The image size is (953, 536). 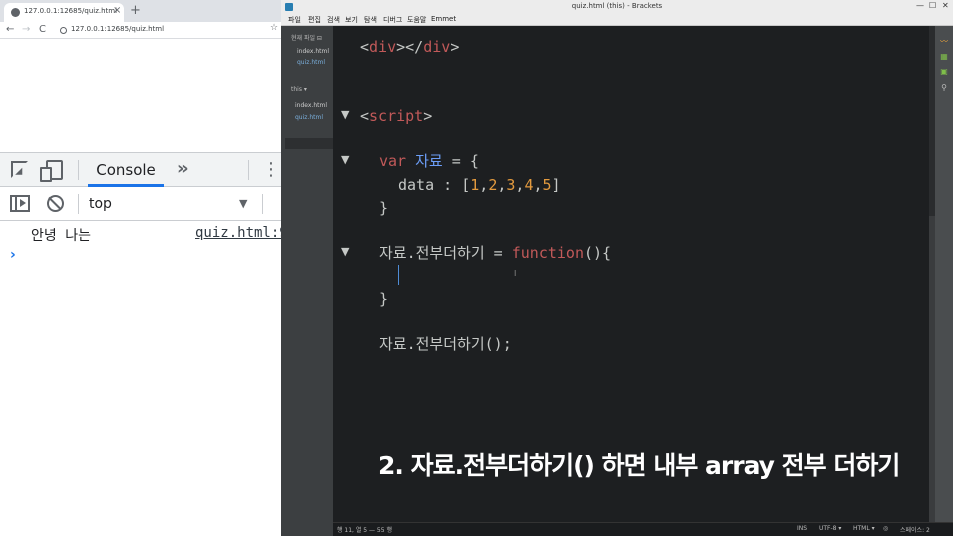 What do you see at coordinates (915, 529) in the screenshot?
I see `indent-setting: 스페이스: 2` at bounding box center [915, 529].